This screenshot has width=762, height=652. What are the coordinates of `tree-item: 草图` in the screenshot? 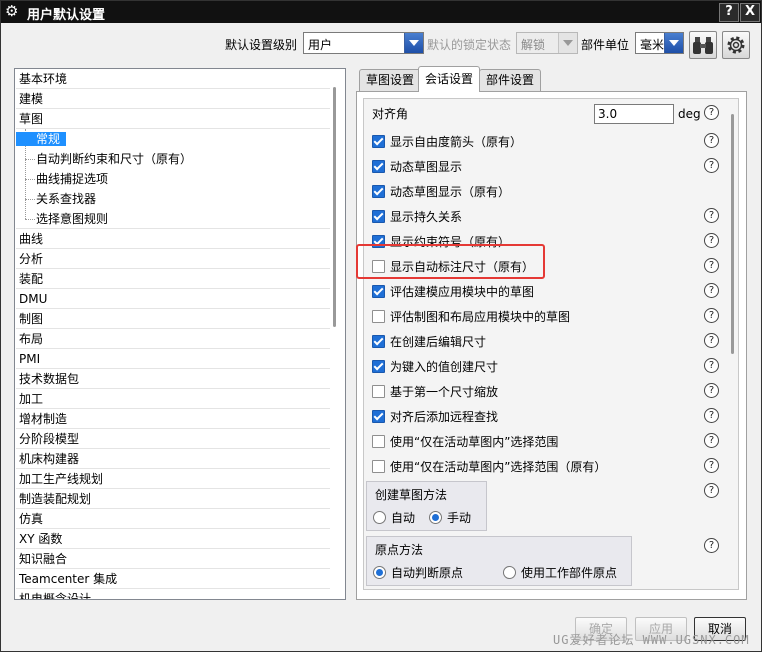 It's located at (173, 119).